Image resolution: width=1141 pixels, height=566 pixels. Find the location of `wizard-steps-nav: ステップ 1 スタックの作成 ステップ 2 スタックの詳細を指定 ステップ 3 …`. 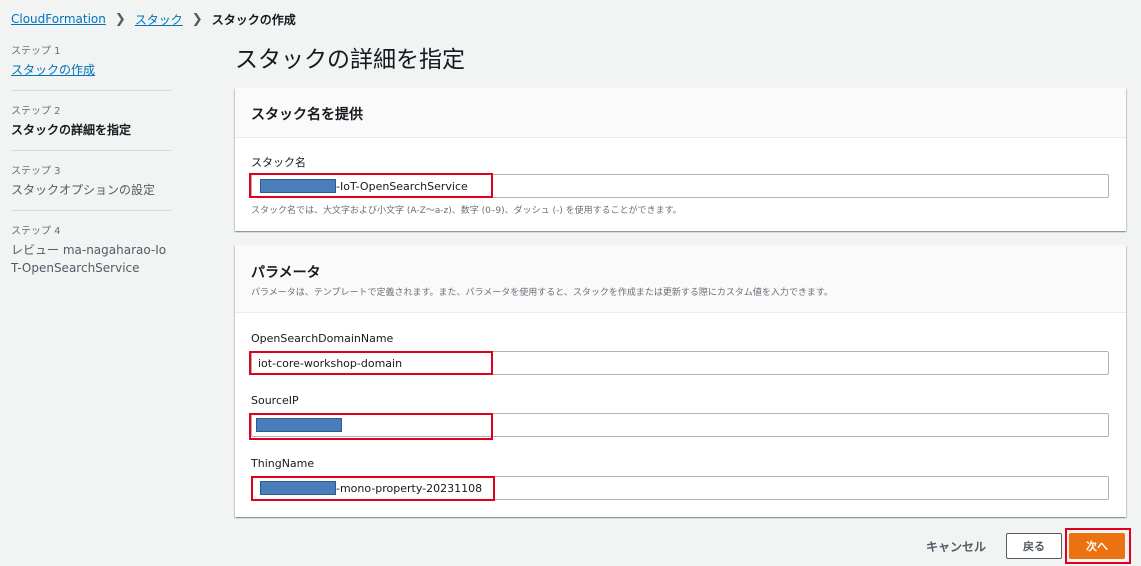

wizard-steps-nav: ステップ 1 スタックの作成 ステップ 2 スタックの詳細を指定 ステップ 3 … is located at coordinates (91, 158).